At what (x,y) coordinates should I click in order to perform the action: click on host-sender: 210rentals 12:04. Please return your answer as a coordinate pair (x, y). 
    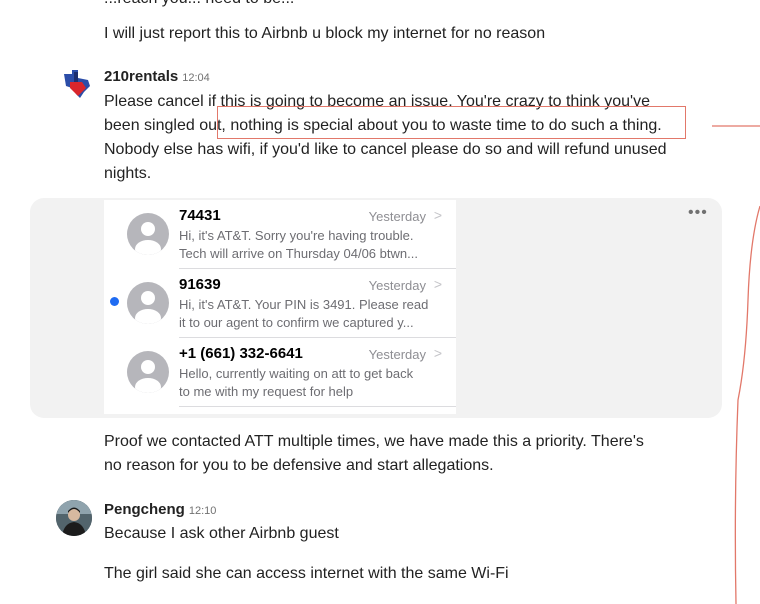
    Looking at the image, I should click on (157, 76).